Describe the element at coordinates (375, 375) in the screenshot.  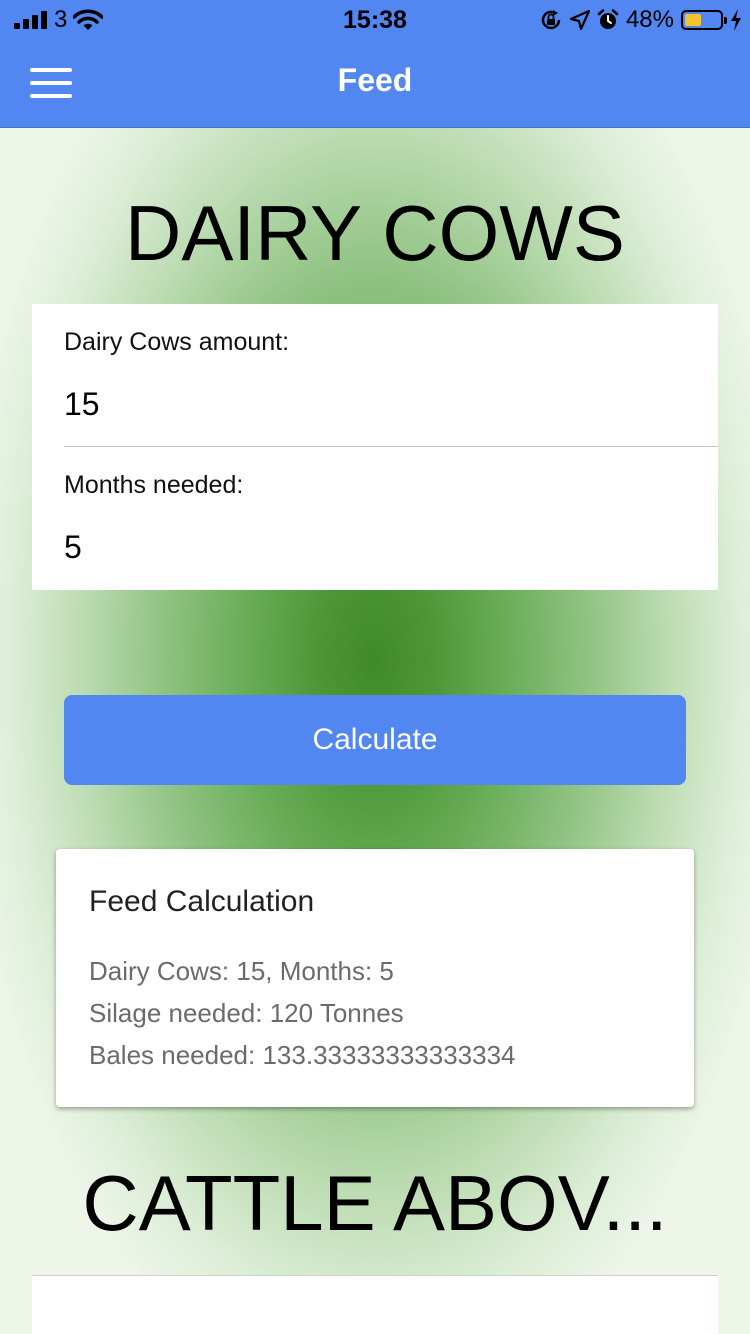
I see `dairy-cows-amount-field: Dairy Cows amount:` at that location.